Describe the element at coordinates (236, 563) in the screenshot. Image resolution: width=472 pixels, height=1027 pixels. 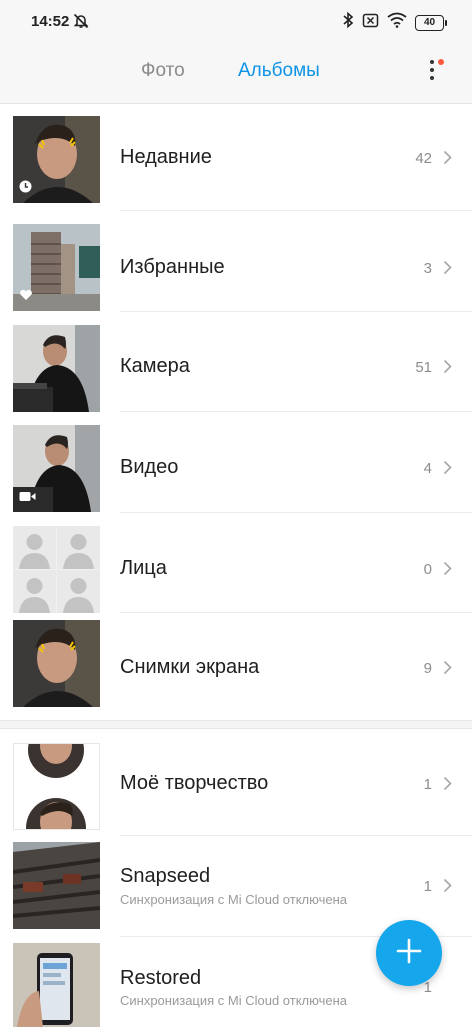
I see `album-row-faces: Лица 0` at that location.